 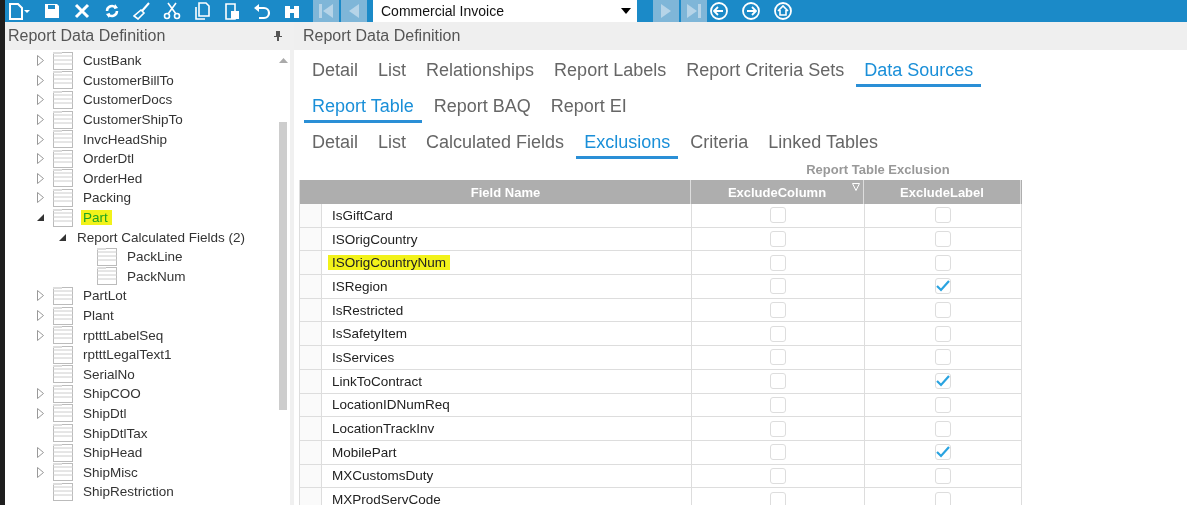 What do you see at coordinates (19, 11) in the screenshot?
I see `new-document-icon` at bounding box center [19, 11].